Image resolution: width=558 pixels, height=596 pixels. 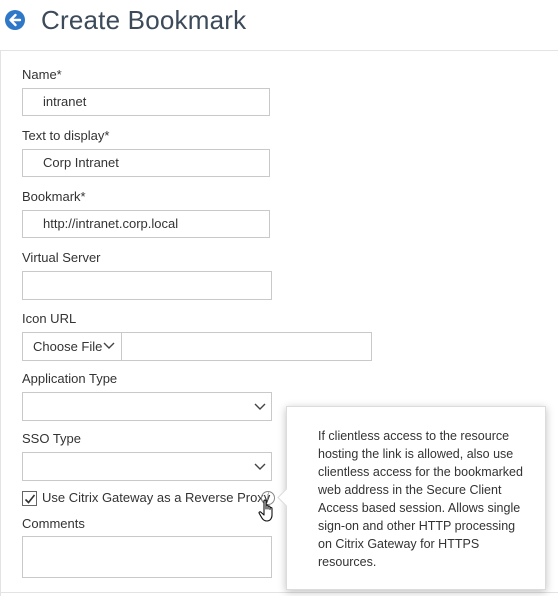 I want to click on name-field: intranet, so click(x=146, y=102).